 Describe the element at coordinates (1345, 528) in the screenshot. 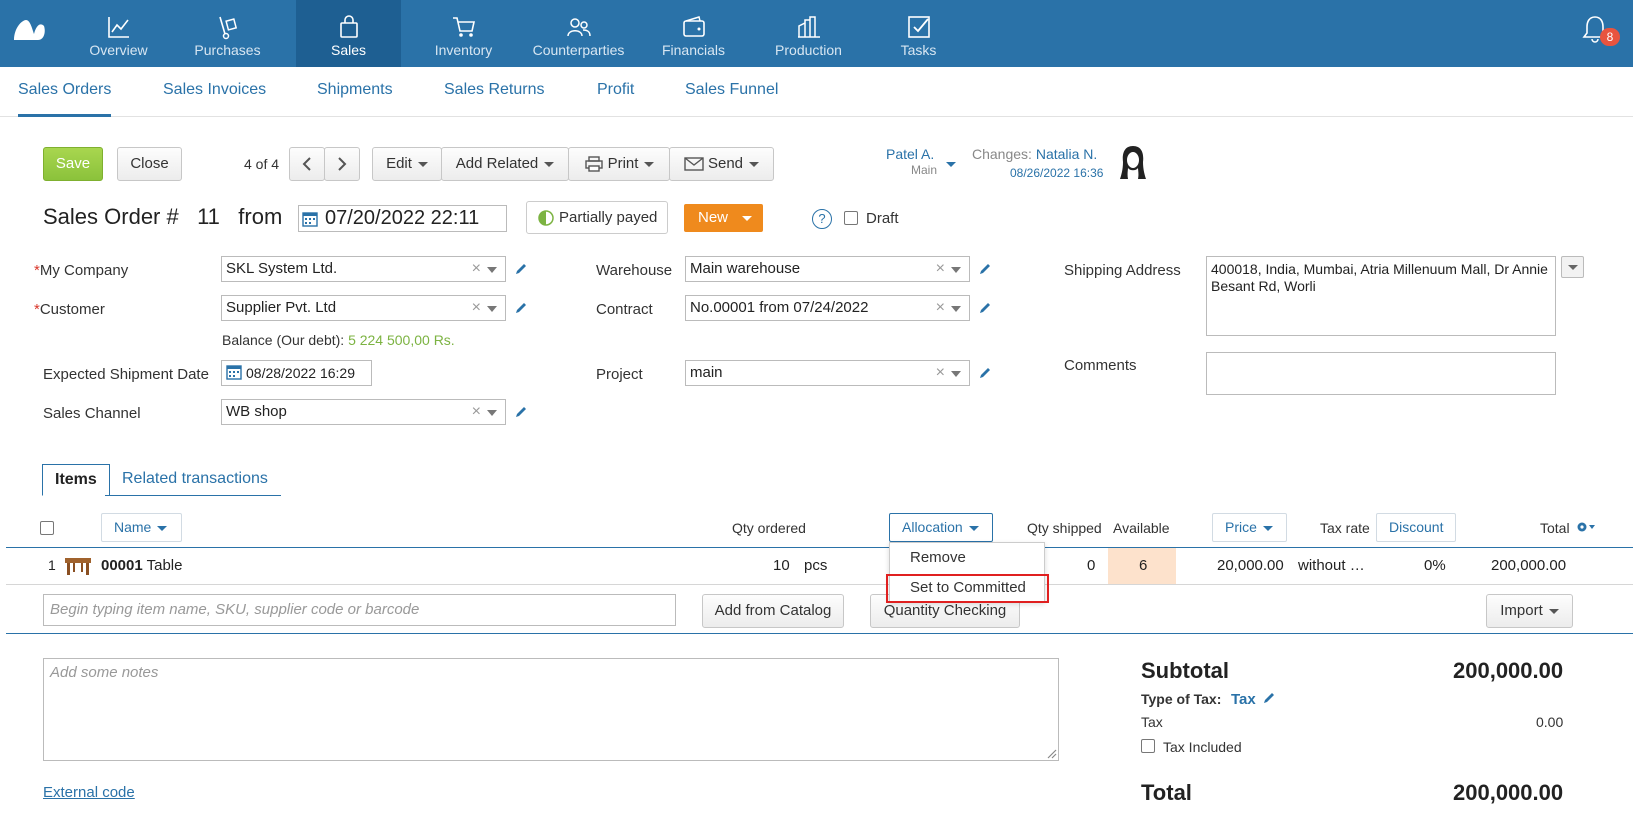

I see `tax-rate-header: Tax rate` at that location.